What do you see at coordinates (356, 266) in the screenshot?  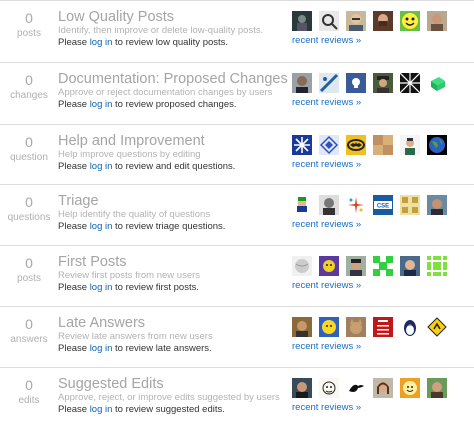 I see `avatar-man-dark-hair` at bounding box center [356, 266].